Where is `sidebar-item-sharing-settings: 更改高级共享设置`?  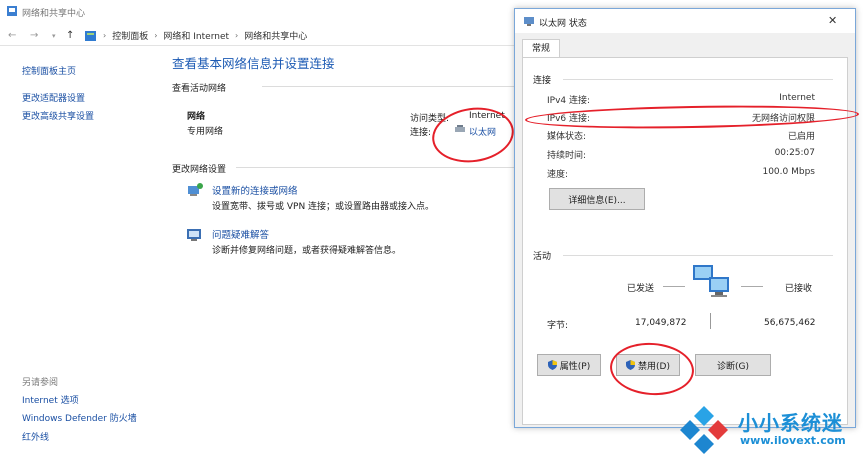 sidebar-item-sharing-settings: 更改高级共享设置 is located at coordinates (58, 115).